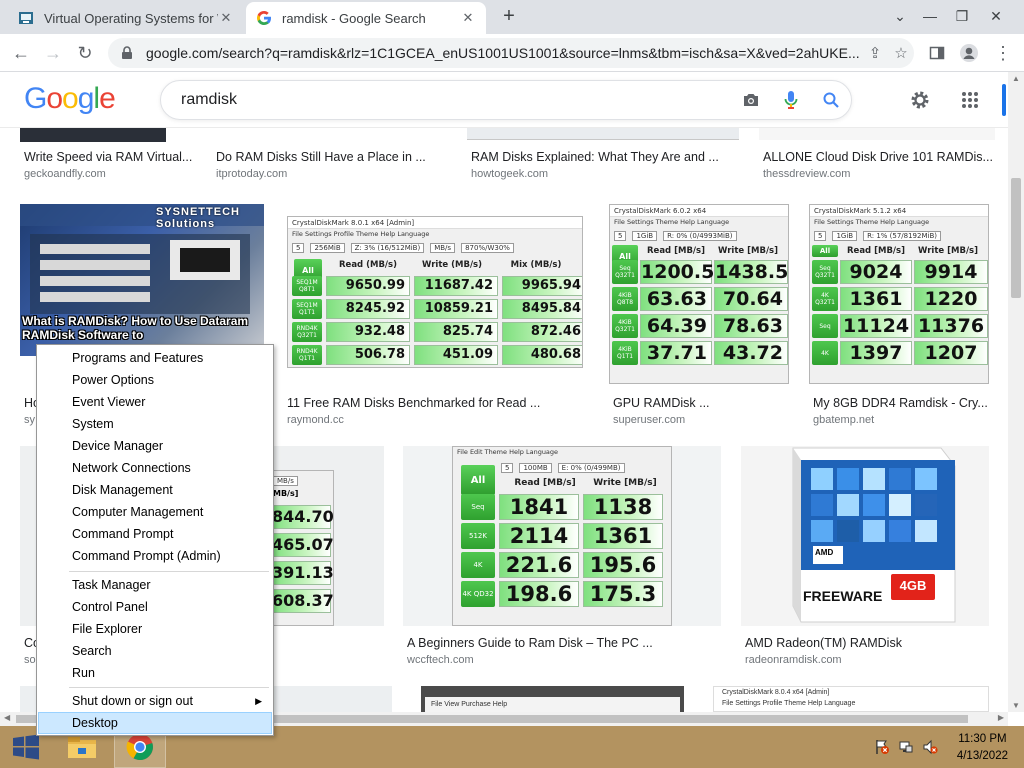  I want to click on scroll-down-icon: ▼, so click(1016, 705).